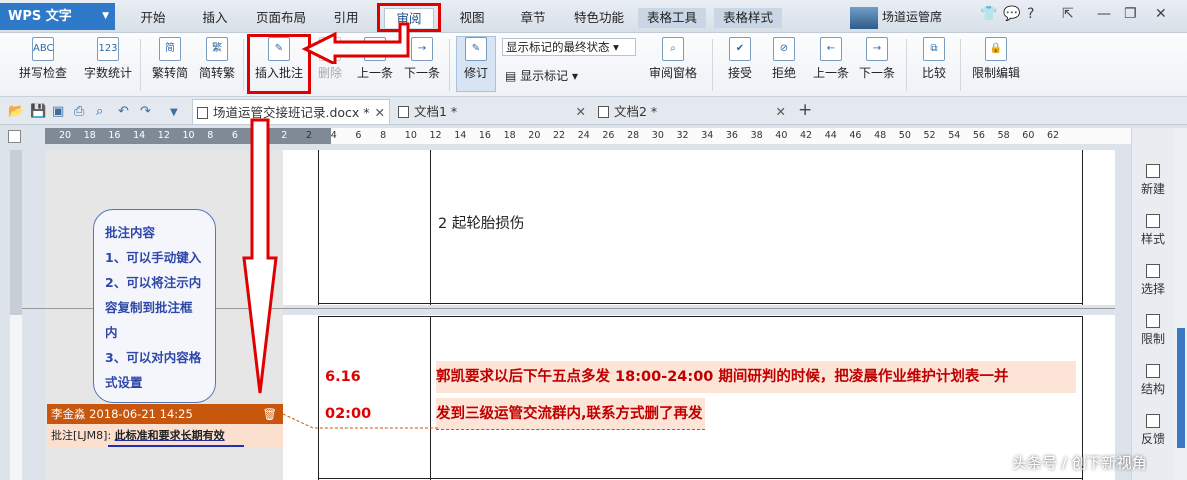 This screenshot has height=480, width=1187. What do you see at coordinates (472, 18) in the screenshot?
I see `tab-view: 视图` at bounding box center [472, 18].